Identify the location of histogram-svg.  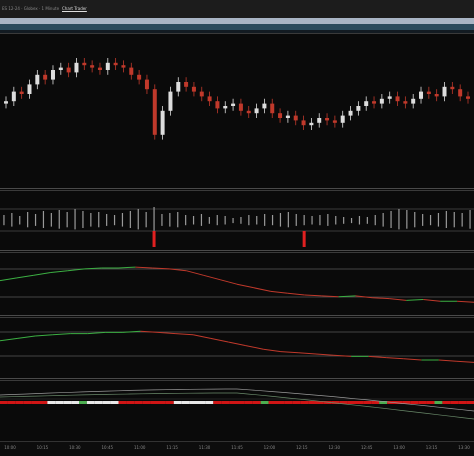
(237, 227).